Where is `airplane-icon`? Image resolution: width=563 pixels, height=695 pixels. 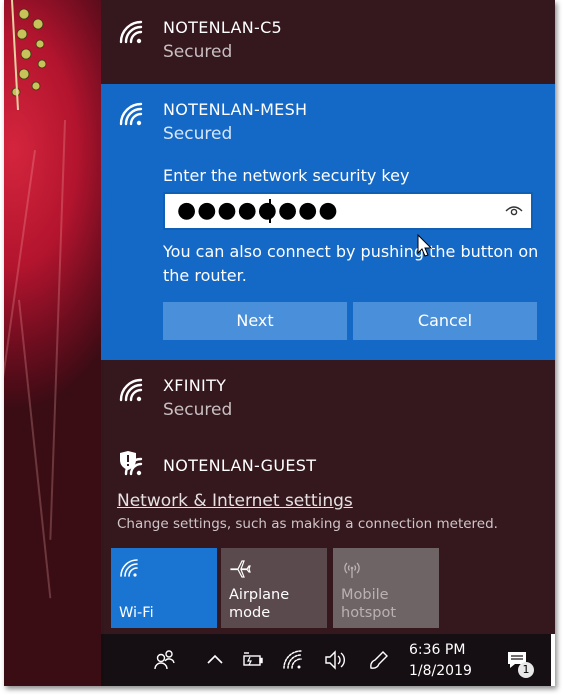 airplane-icon is located at coordinates (240, 569).